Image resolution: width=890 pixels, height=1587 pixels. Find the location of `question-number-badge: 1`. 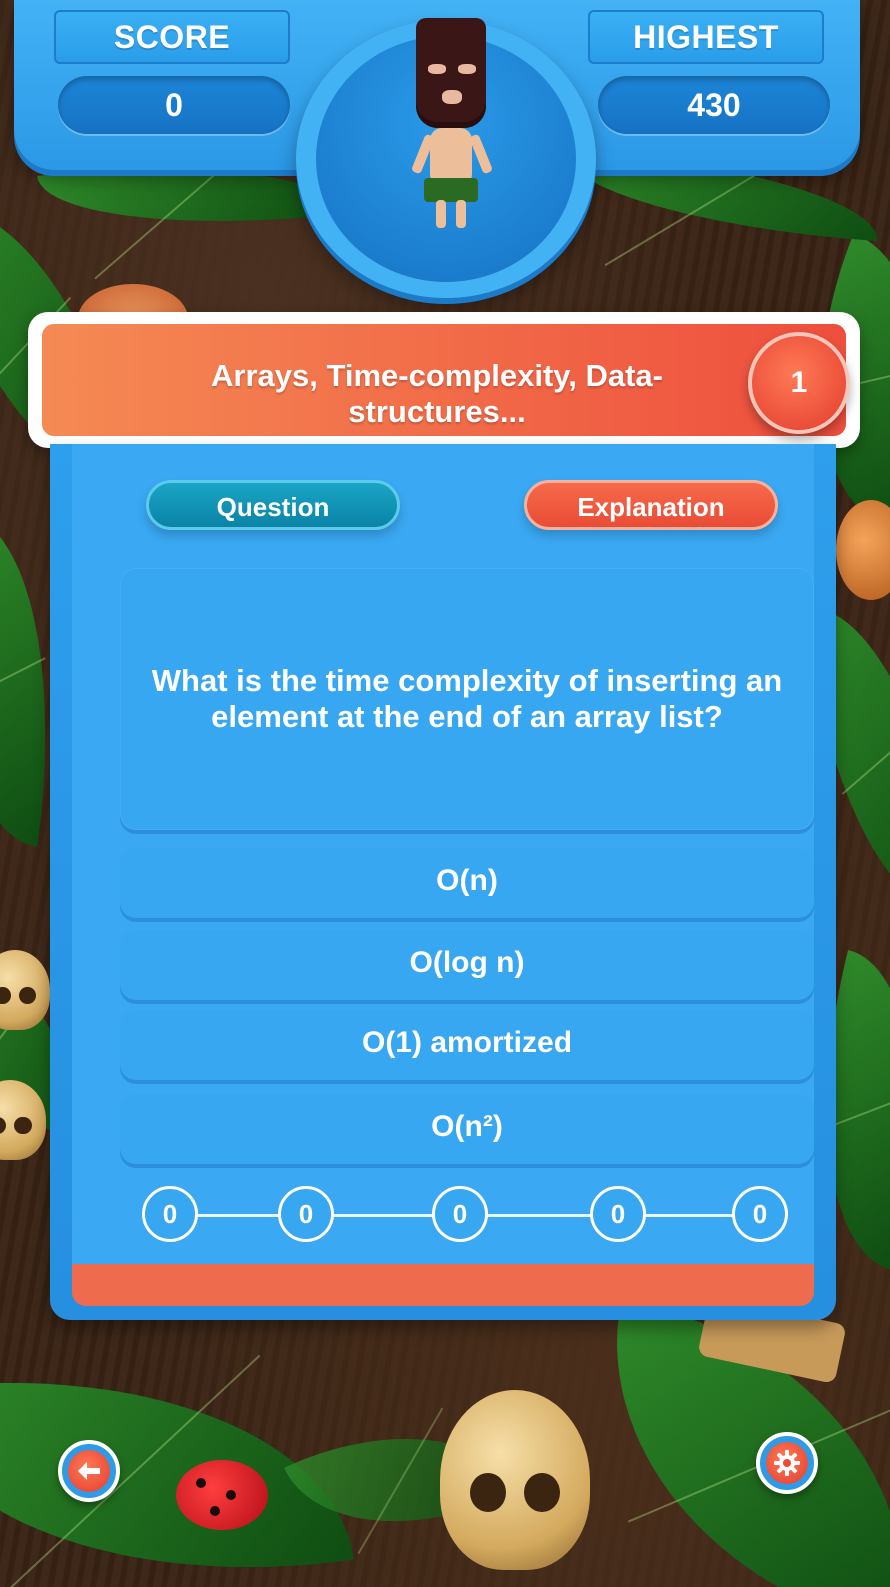

question-number-badge: 1 is located at coordinates (799, 383).